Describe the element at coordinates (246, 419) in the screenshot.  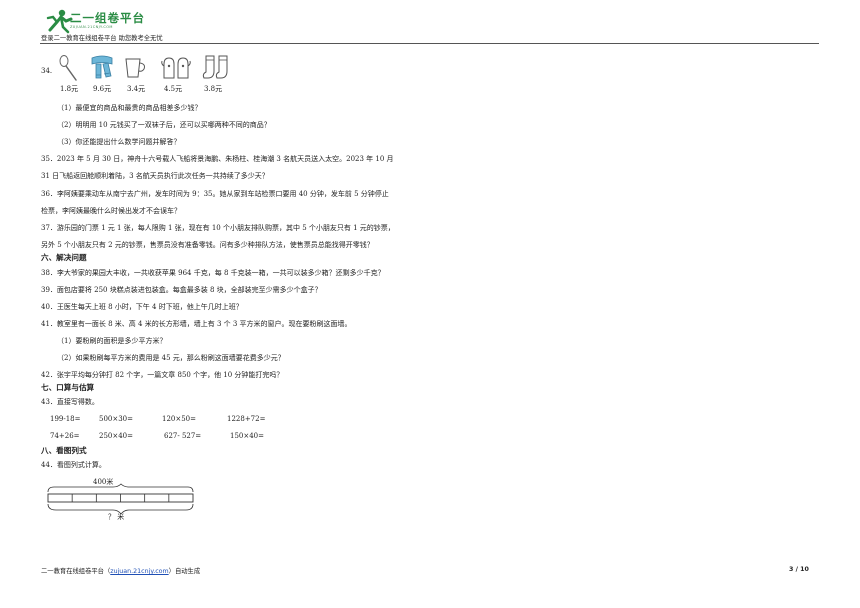
I see `calc-r1-c4: 1228+72=` at that location.